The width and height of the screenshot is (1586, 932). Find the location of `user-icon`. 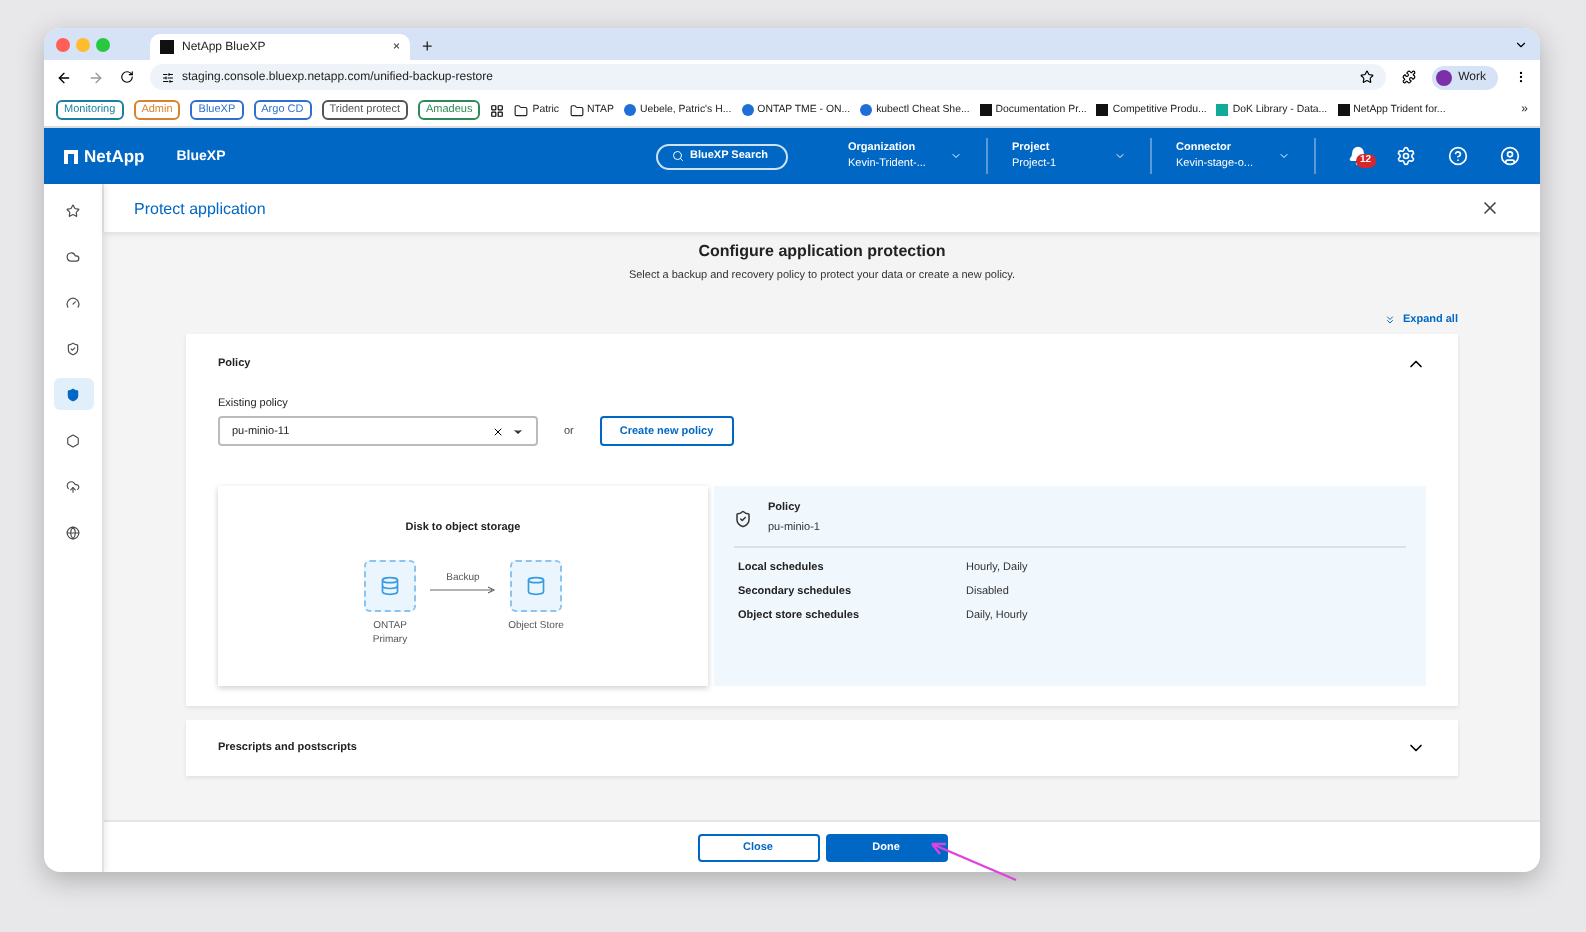

user-icon is located at coordinates (1510, 156).